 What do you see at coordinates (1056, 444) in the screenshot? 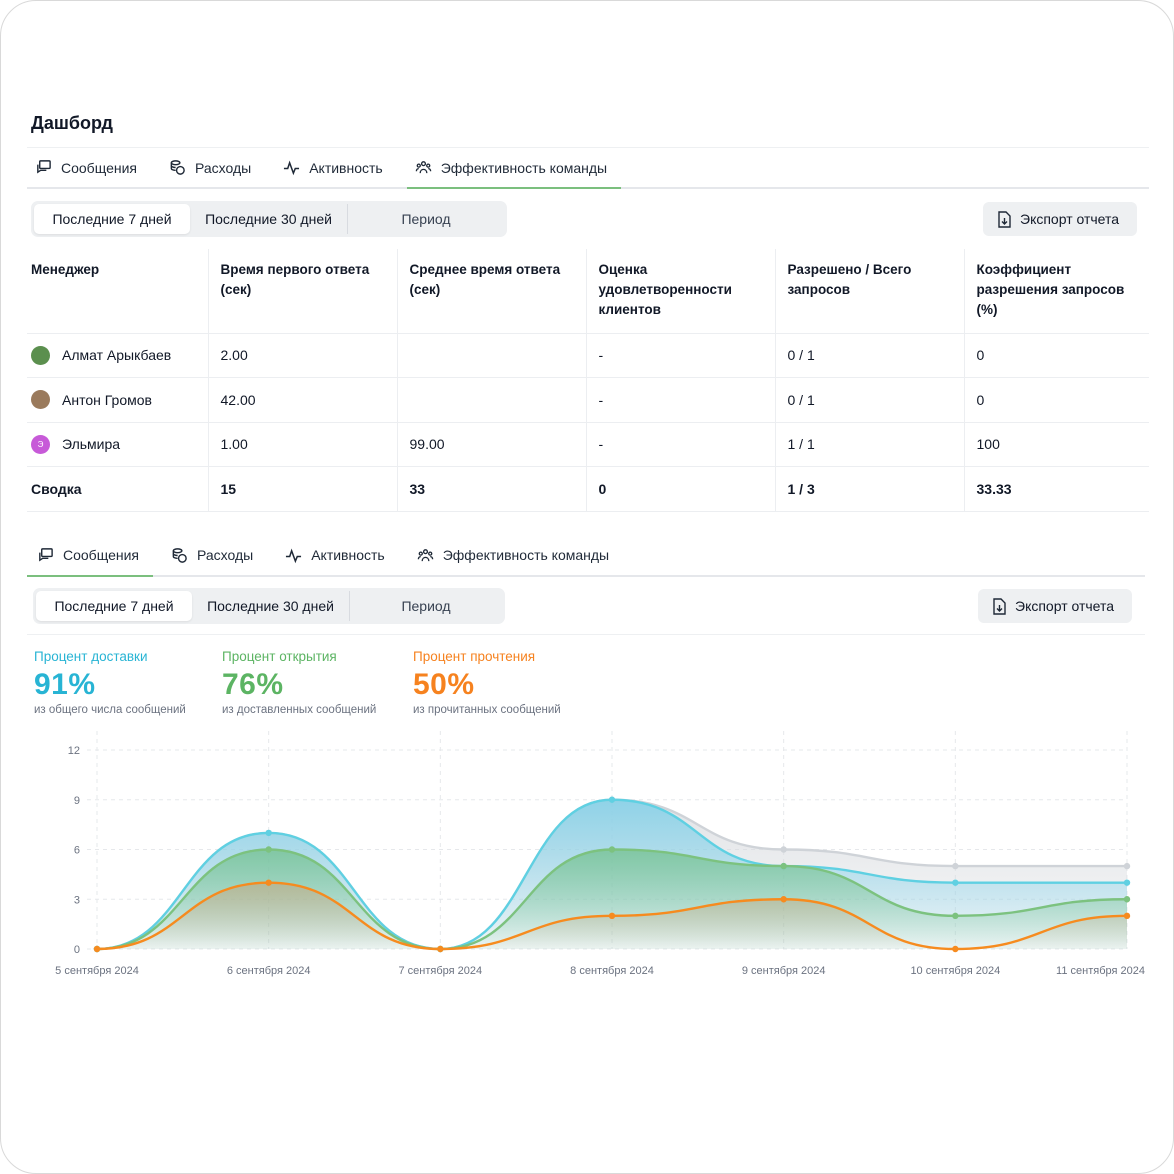
I see `rate-cell: 100` at bounding box center [1056, 444].